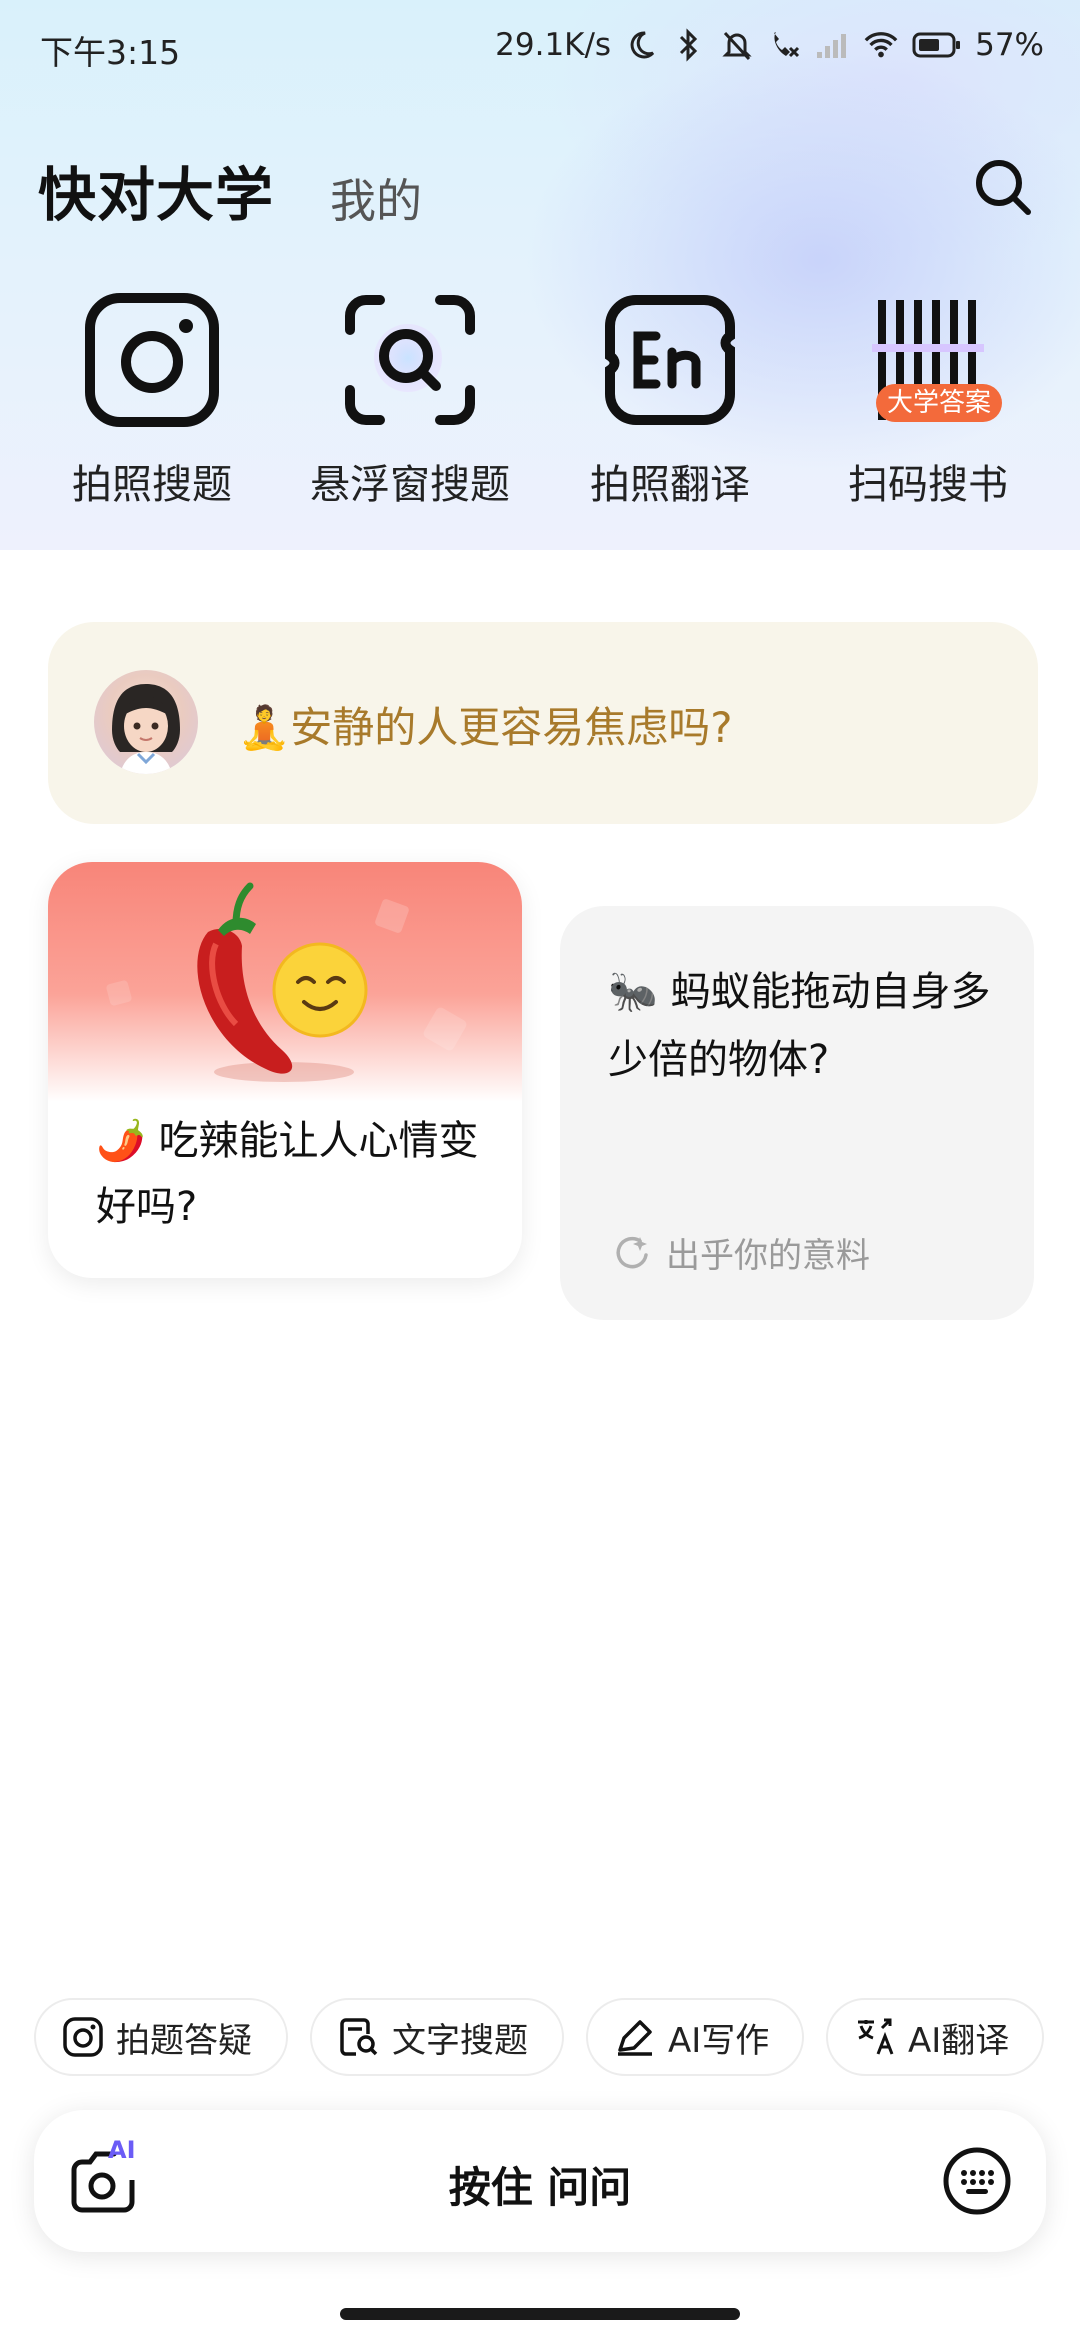 The height and width of the screenshot is (2340, 1080). I want to click on tool-scan-book: 大学答案 扫码搜书, so click(928, 400).